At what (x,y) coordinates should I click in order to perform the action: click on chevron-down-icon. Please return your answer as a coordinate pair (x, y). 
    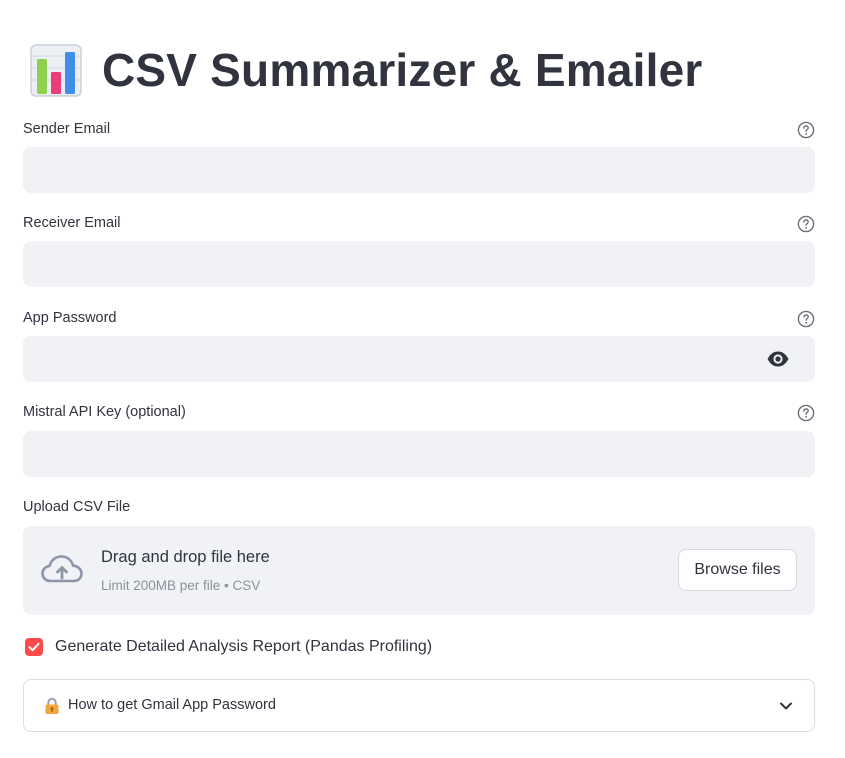
    Looking at the image, I should click on (786, 706).